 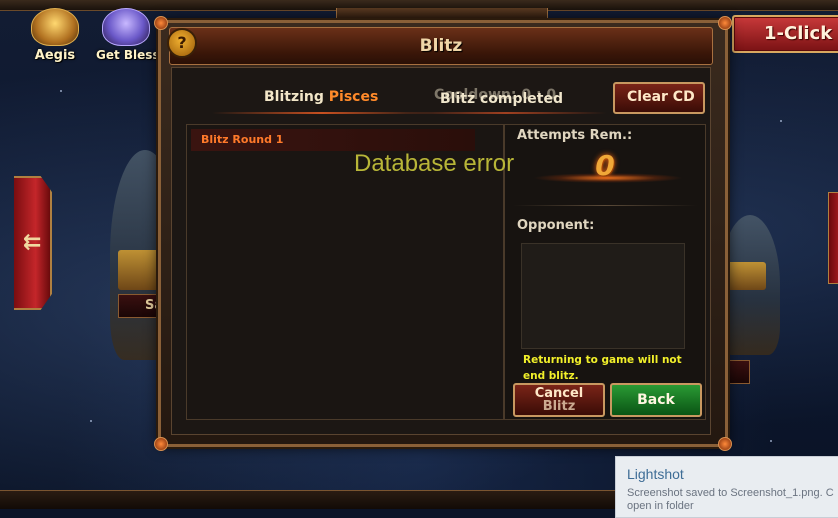 I want to click on blitzing-status: Blitzing Pisces, so click(x=321, y=97).